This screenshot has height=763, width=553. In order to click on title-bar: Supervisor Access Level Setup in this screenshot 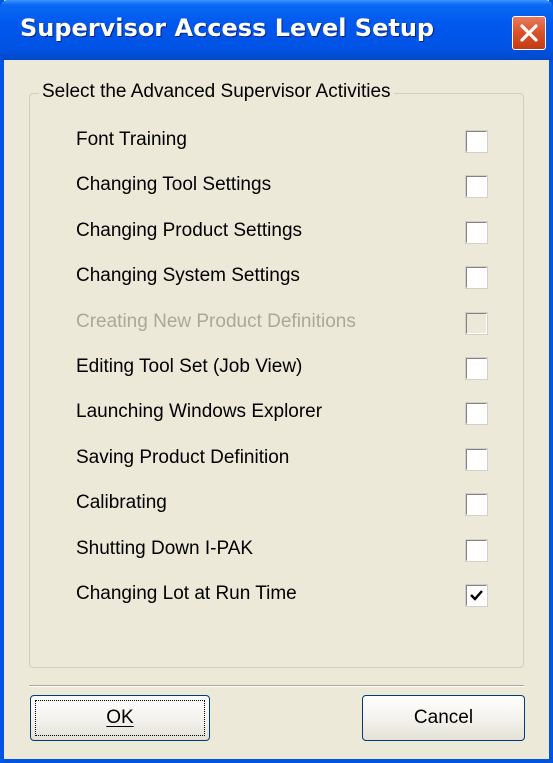, I will do `click(276, 30)`.